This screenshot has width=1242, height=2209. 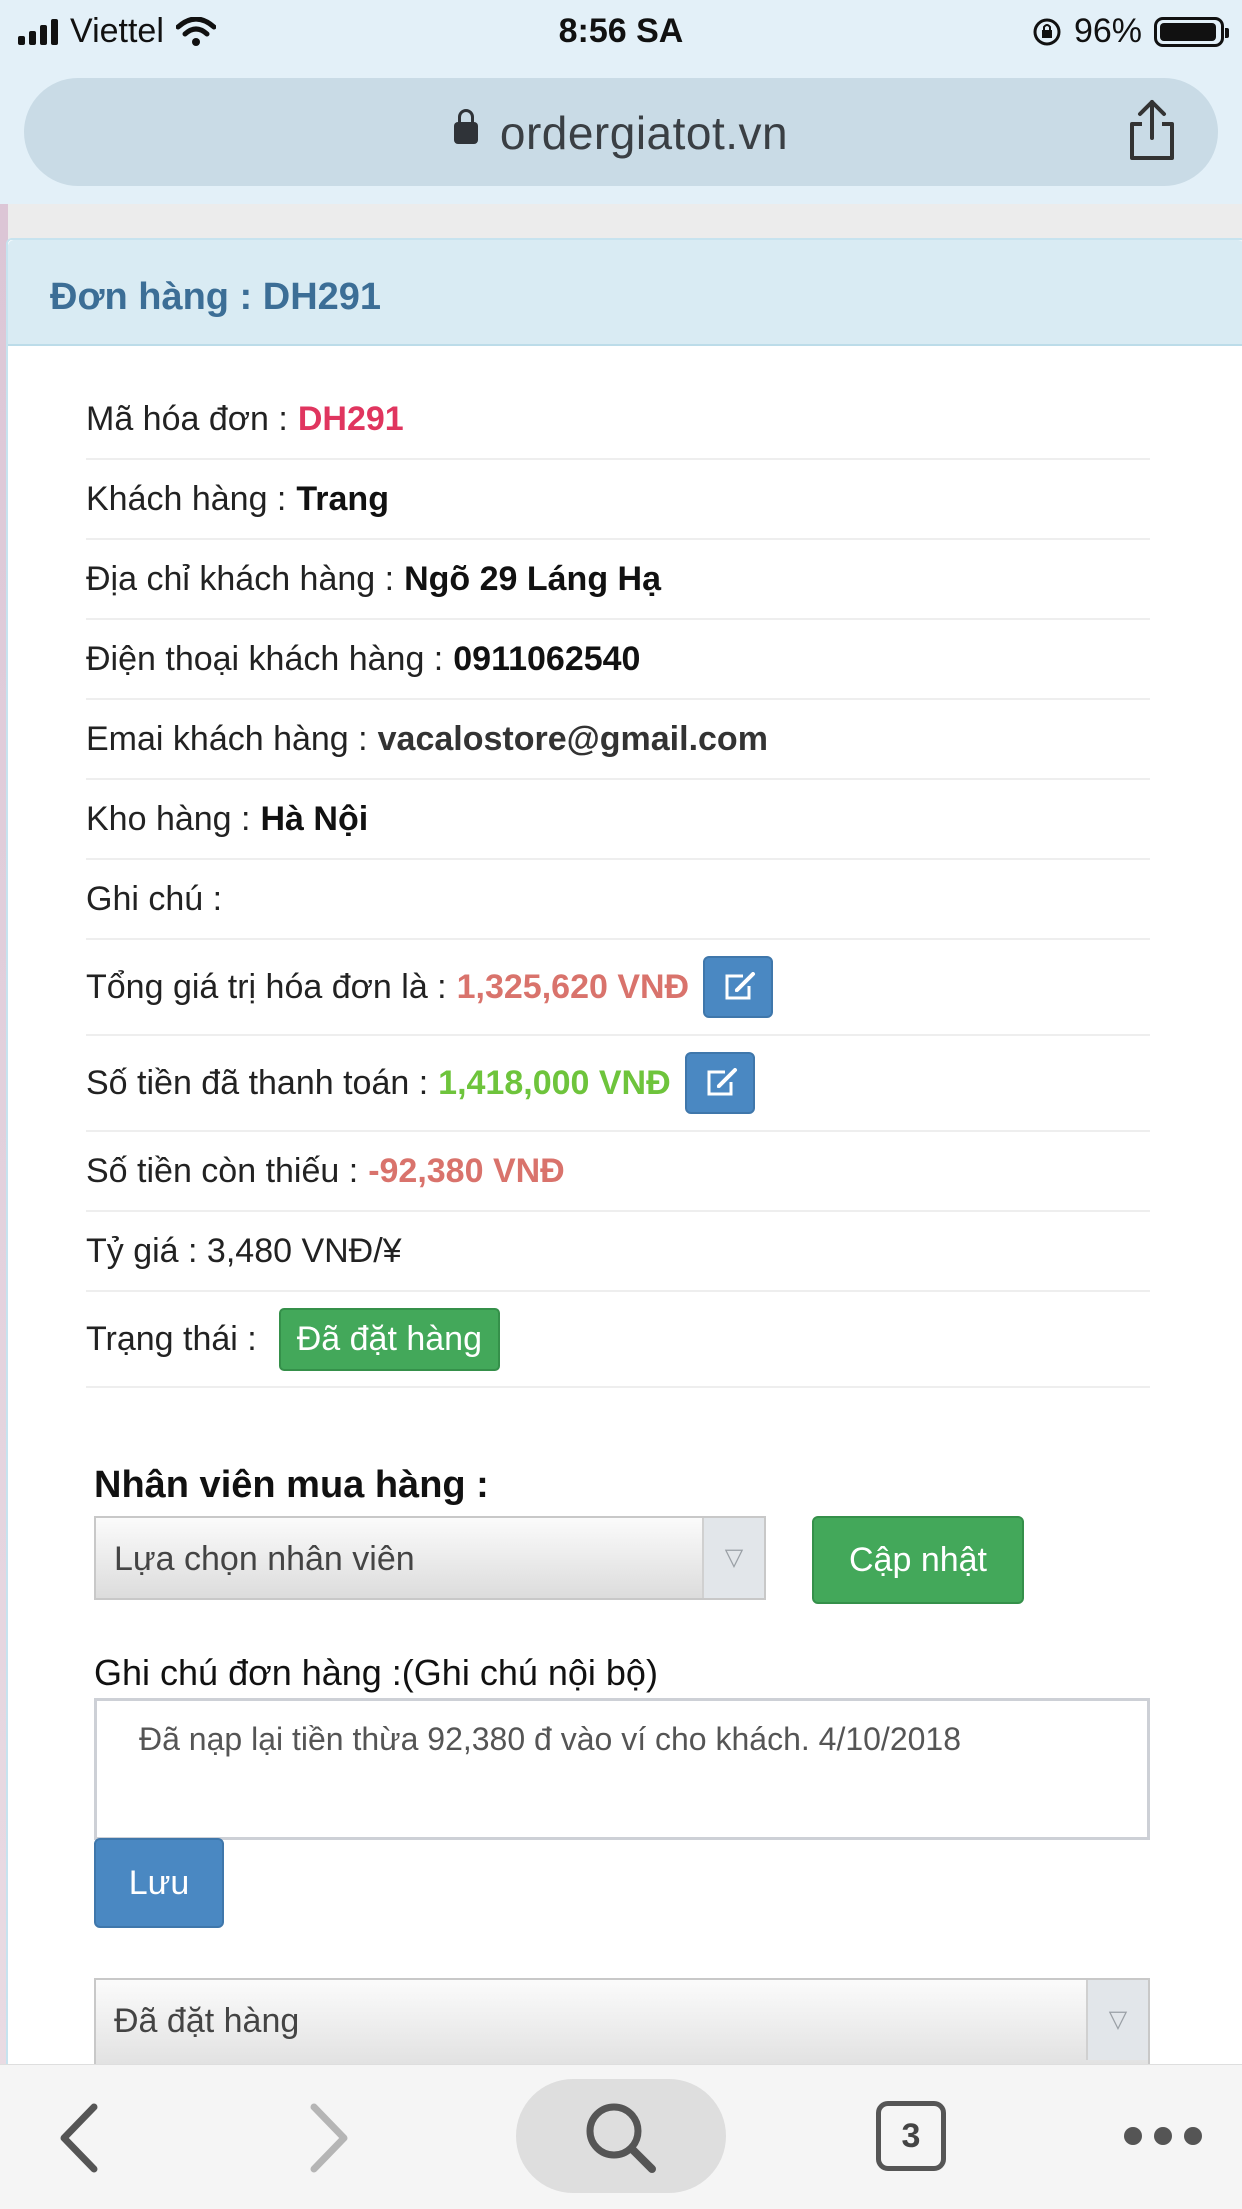 I want to click on browser-header: ordergiatot.vn, so click(x=621, y=133).